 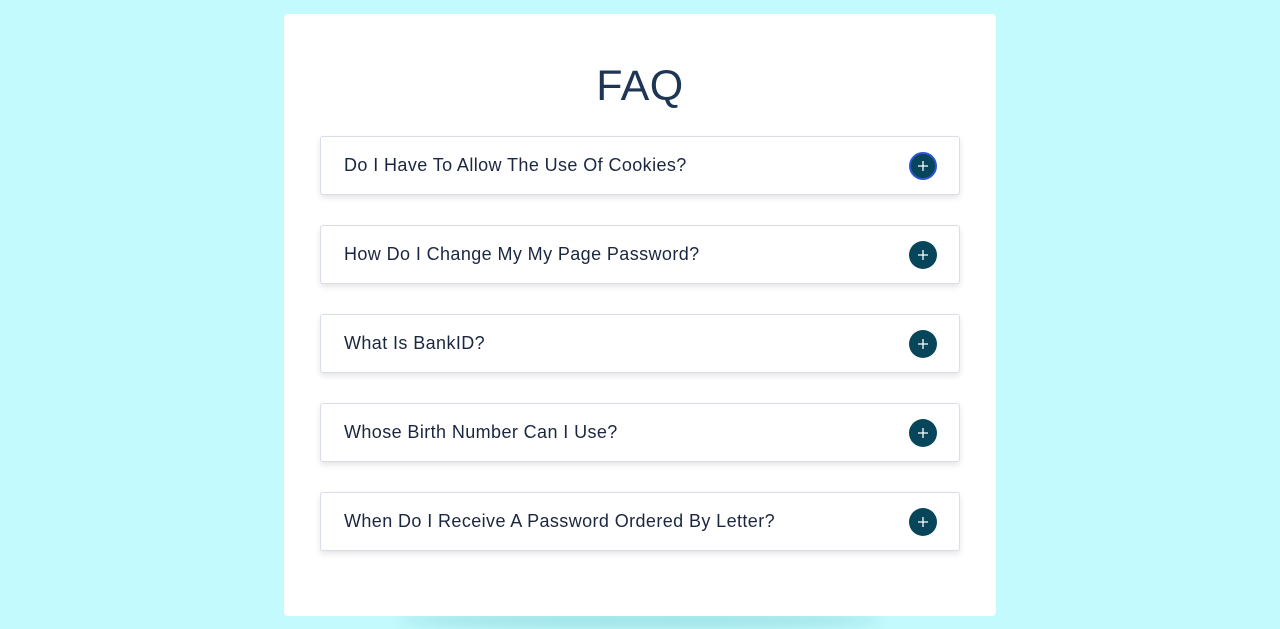 I want to click on faq-question: How Do I Change My My Page Password?, so click(x=522, y=254).